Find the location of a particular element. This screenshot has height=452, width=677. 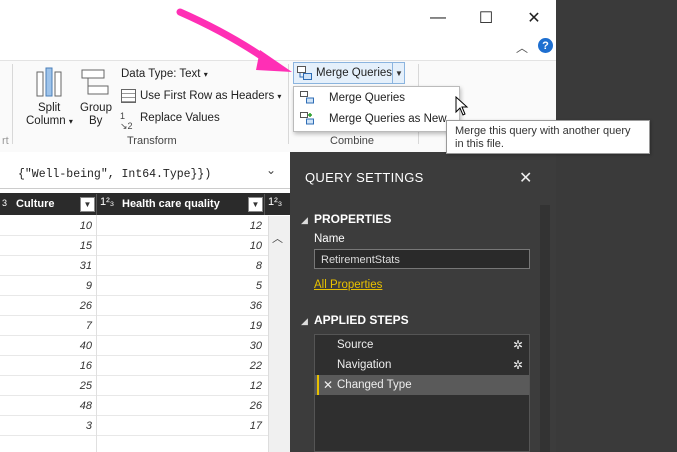

close-button: ✕ is located at coordinates (534, 18).